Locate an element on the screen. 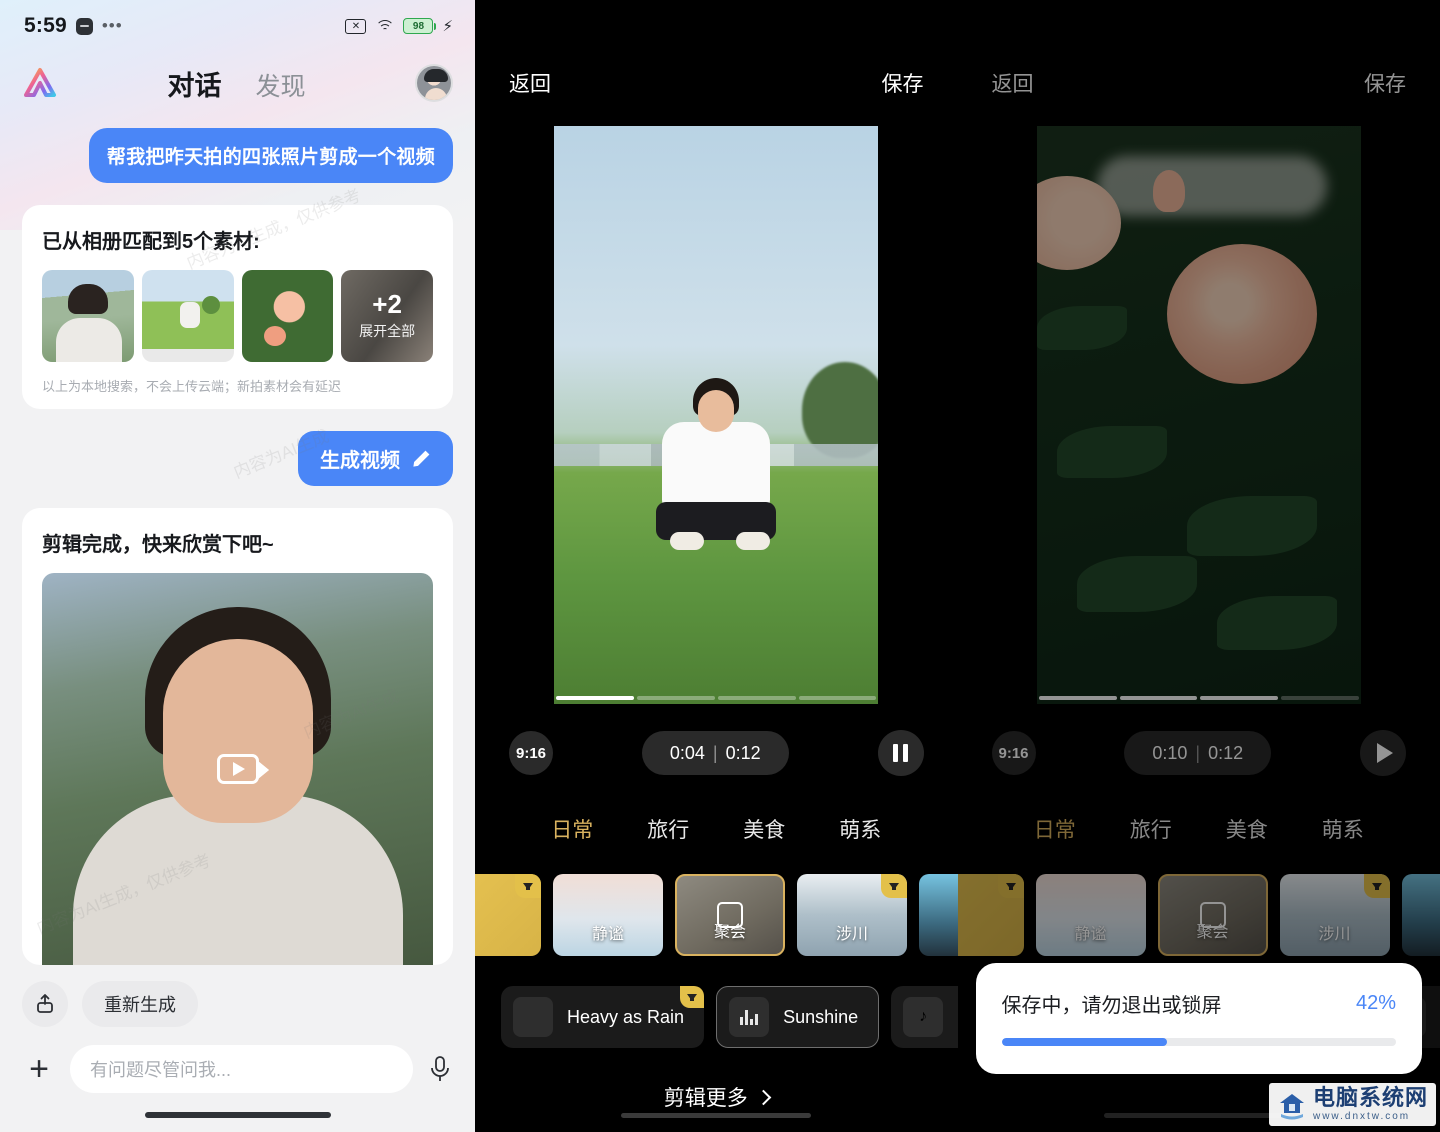 This screenshot has width=1440, height=1132. tab-conversation: 对话 is located at coordinates (194, 83).